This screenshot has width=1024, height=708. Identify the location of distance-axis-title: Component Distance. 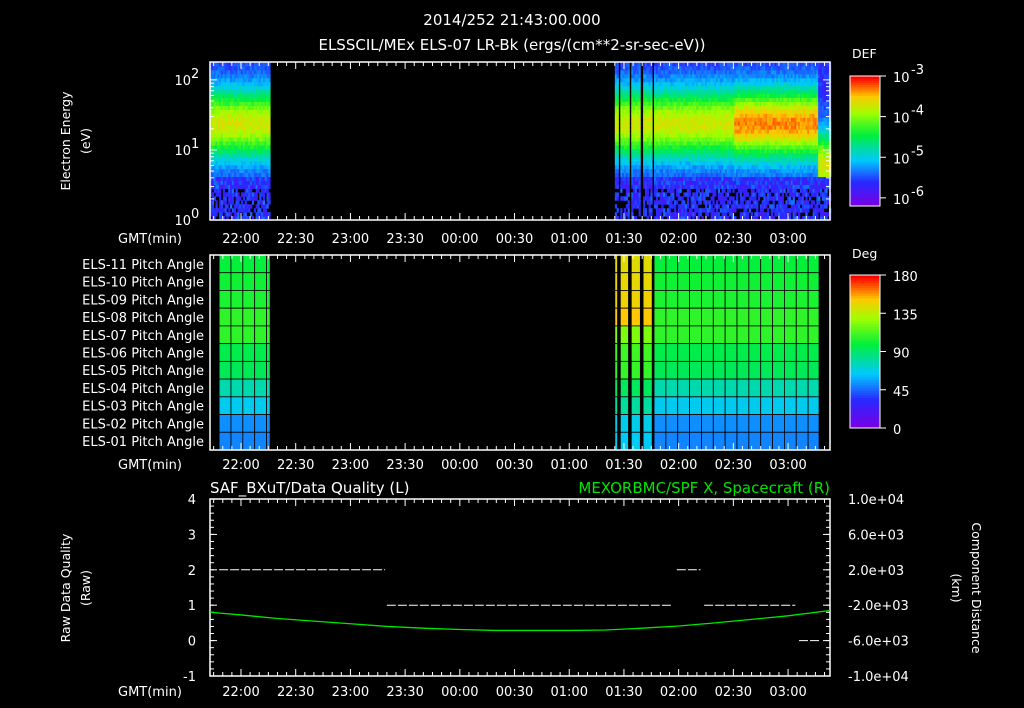
(976, 588).